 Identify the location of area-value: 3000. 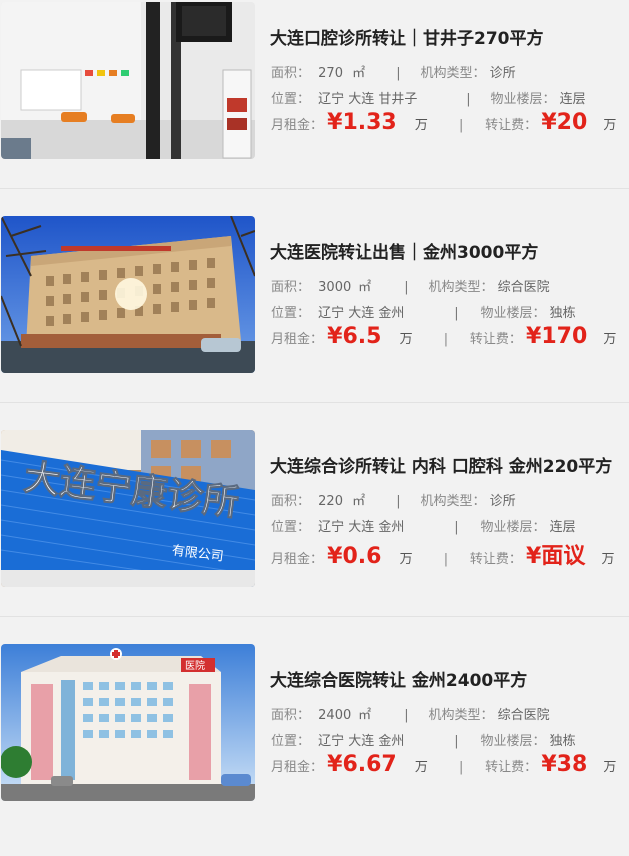
(335, 287).